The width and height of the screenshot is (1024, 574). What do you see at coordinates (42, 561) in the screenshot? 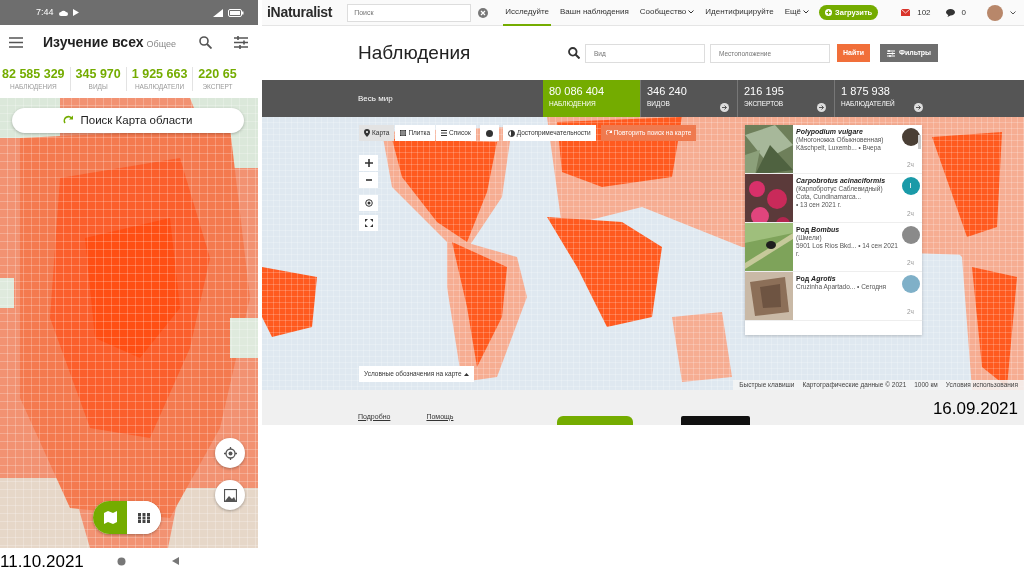
I see `date-caption: 11.10.2021` at bounding box center [42, 561].